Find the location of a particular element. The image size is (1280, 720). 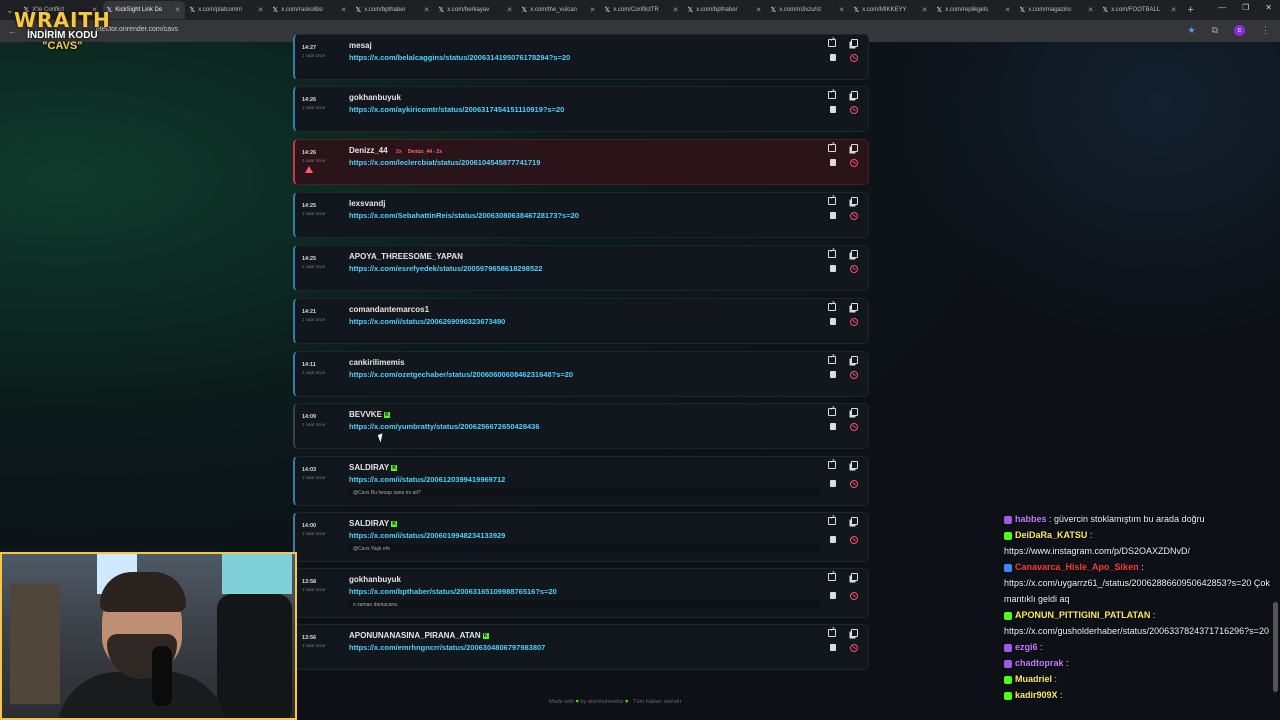

browser-tab: 𝕏x.com/platcomm ✕ is located at coordinates (227, 10).